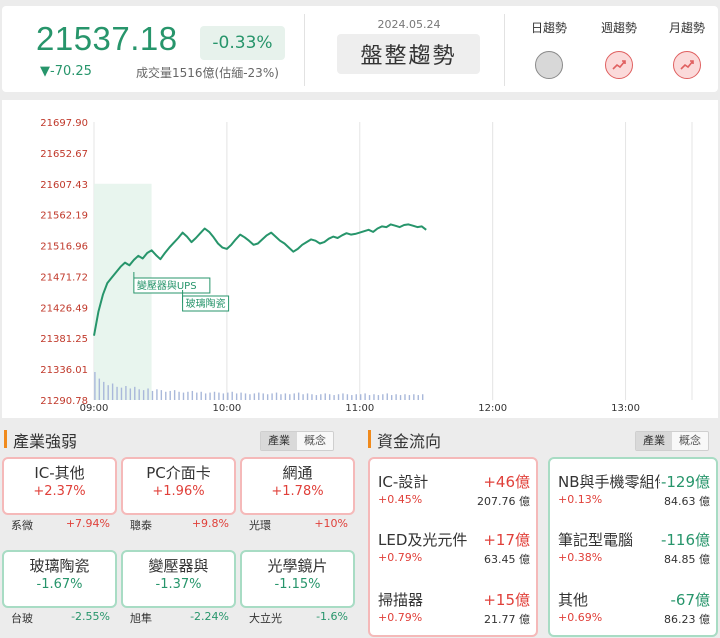 The height and width of the screenshot is (638, 720). I want to click on leading-stock: 旭隼 -2.24%, so click(179, 620).